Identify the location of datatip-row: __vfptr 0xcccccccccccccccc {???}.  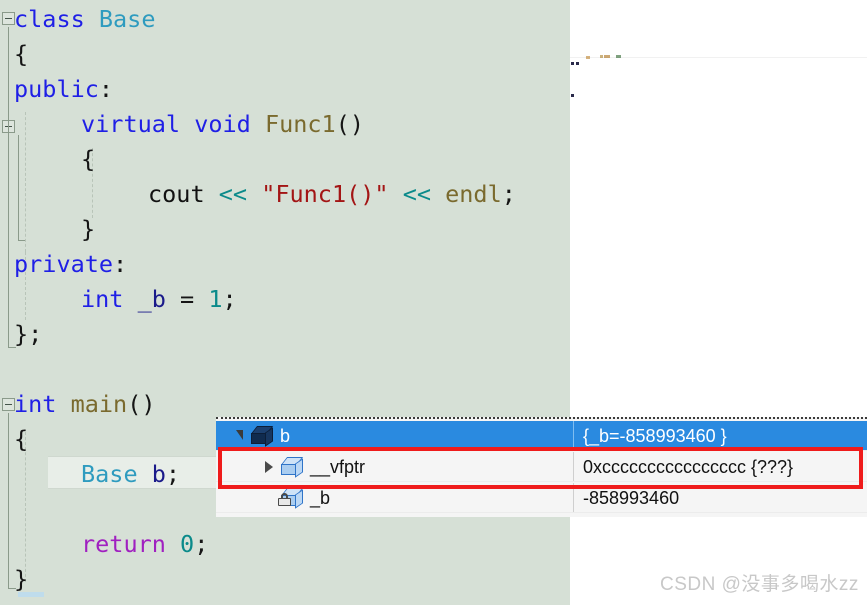
(541, 467).